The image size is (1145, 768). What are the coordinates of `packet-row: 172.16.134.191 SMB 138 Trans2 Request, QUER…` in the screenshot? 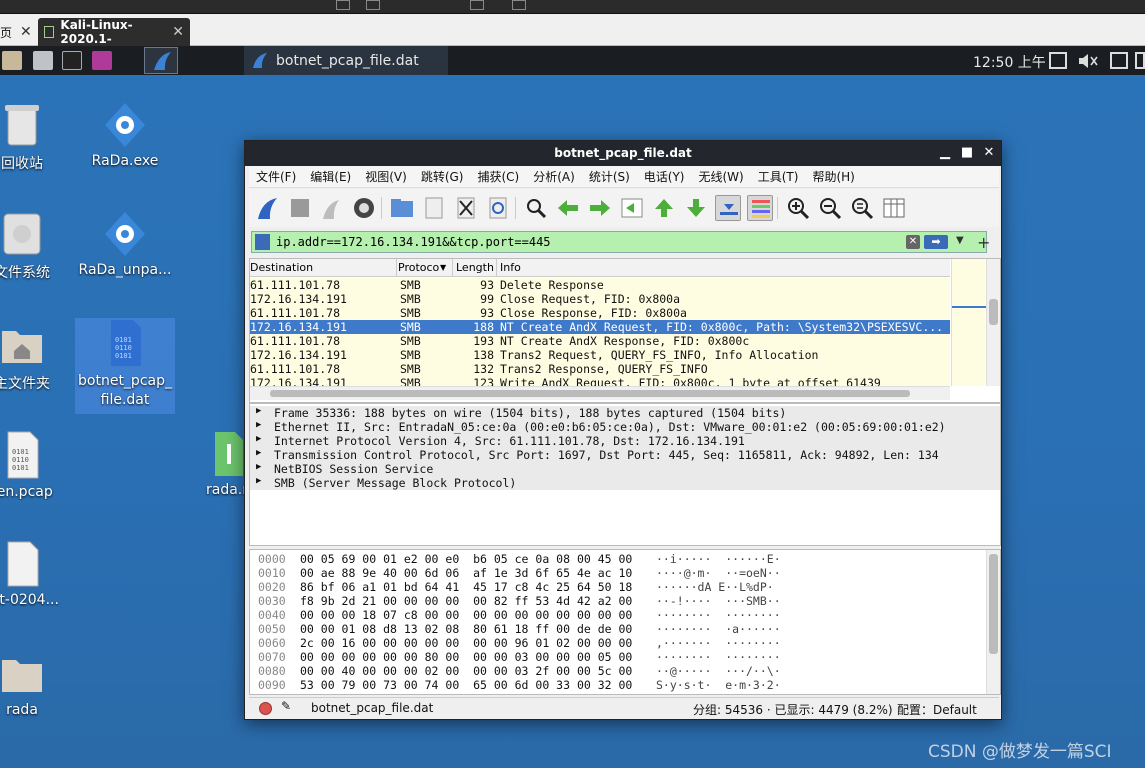 It's located at (600, 355).